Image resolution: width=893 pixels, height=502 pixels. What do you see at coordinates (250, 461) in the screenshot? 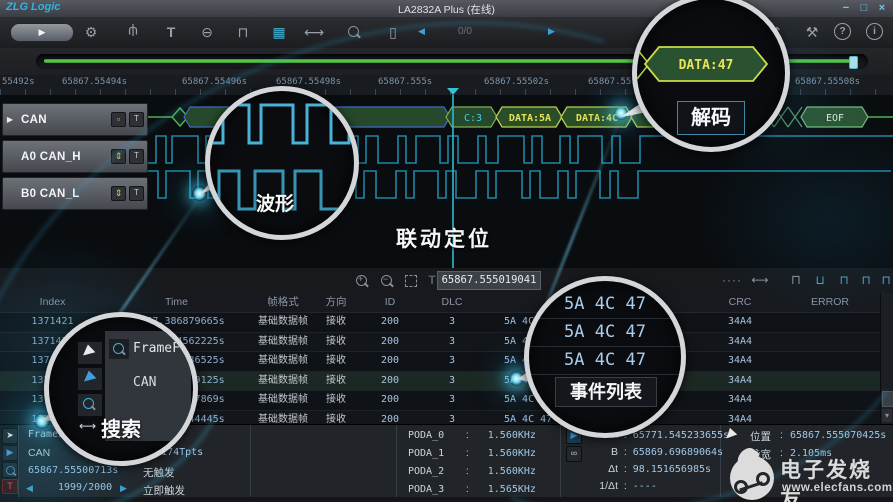
I see `divider` at bounding box center [250, 461].